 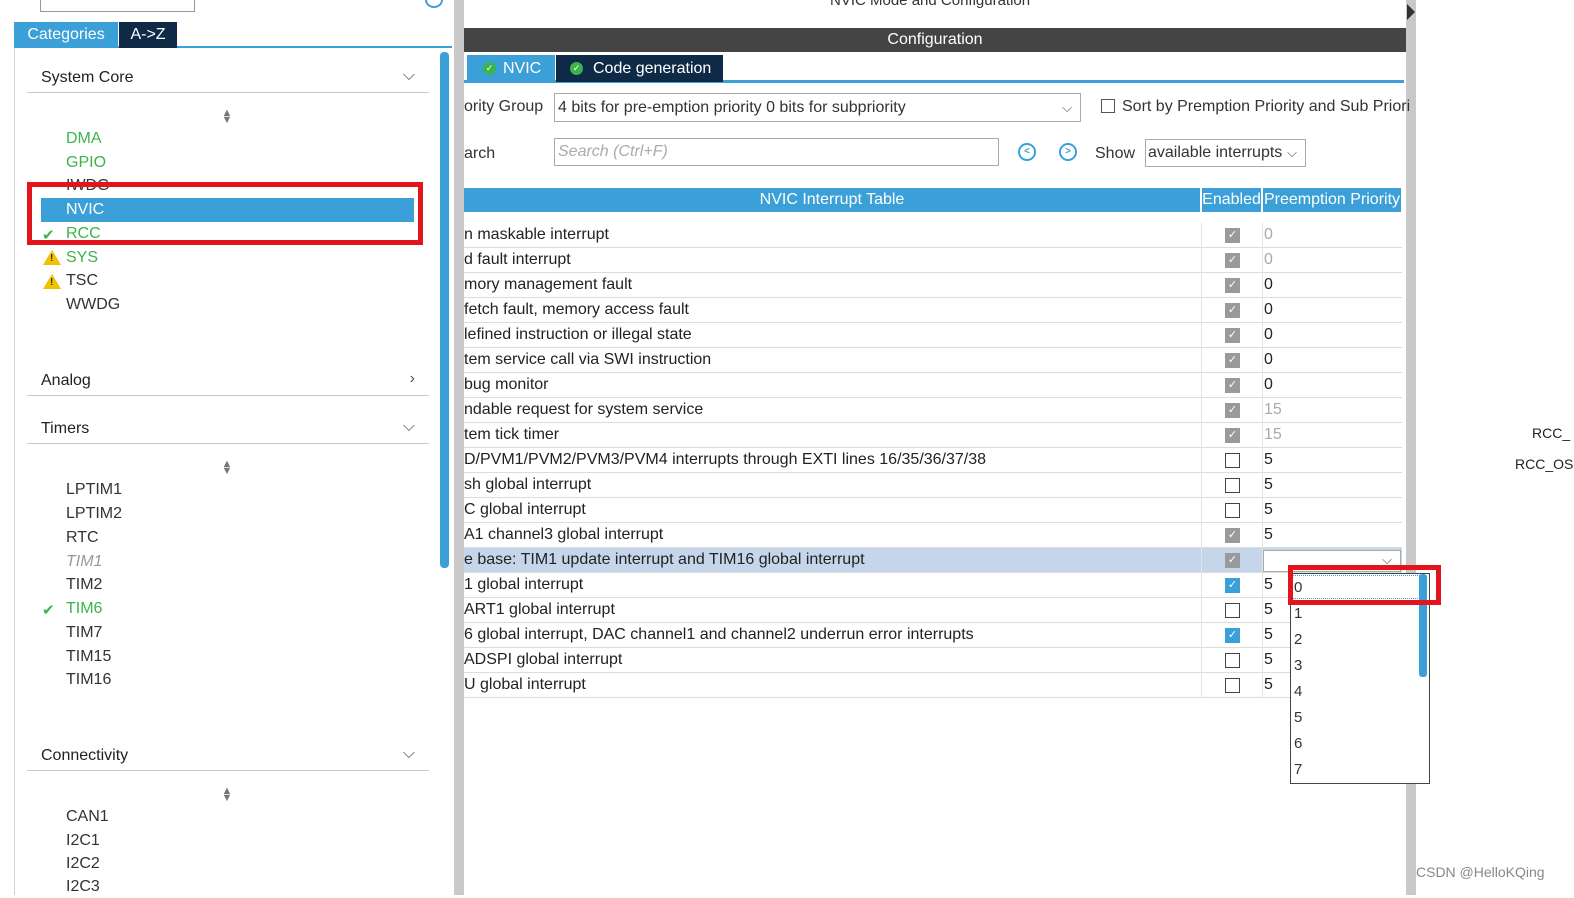 What do you see at coordinates (933, 485) in the screenshot?
I see `table-row: sh global interrupt 5` at bounding box center [933, 485].